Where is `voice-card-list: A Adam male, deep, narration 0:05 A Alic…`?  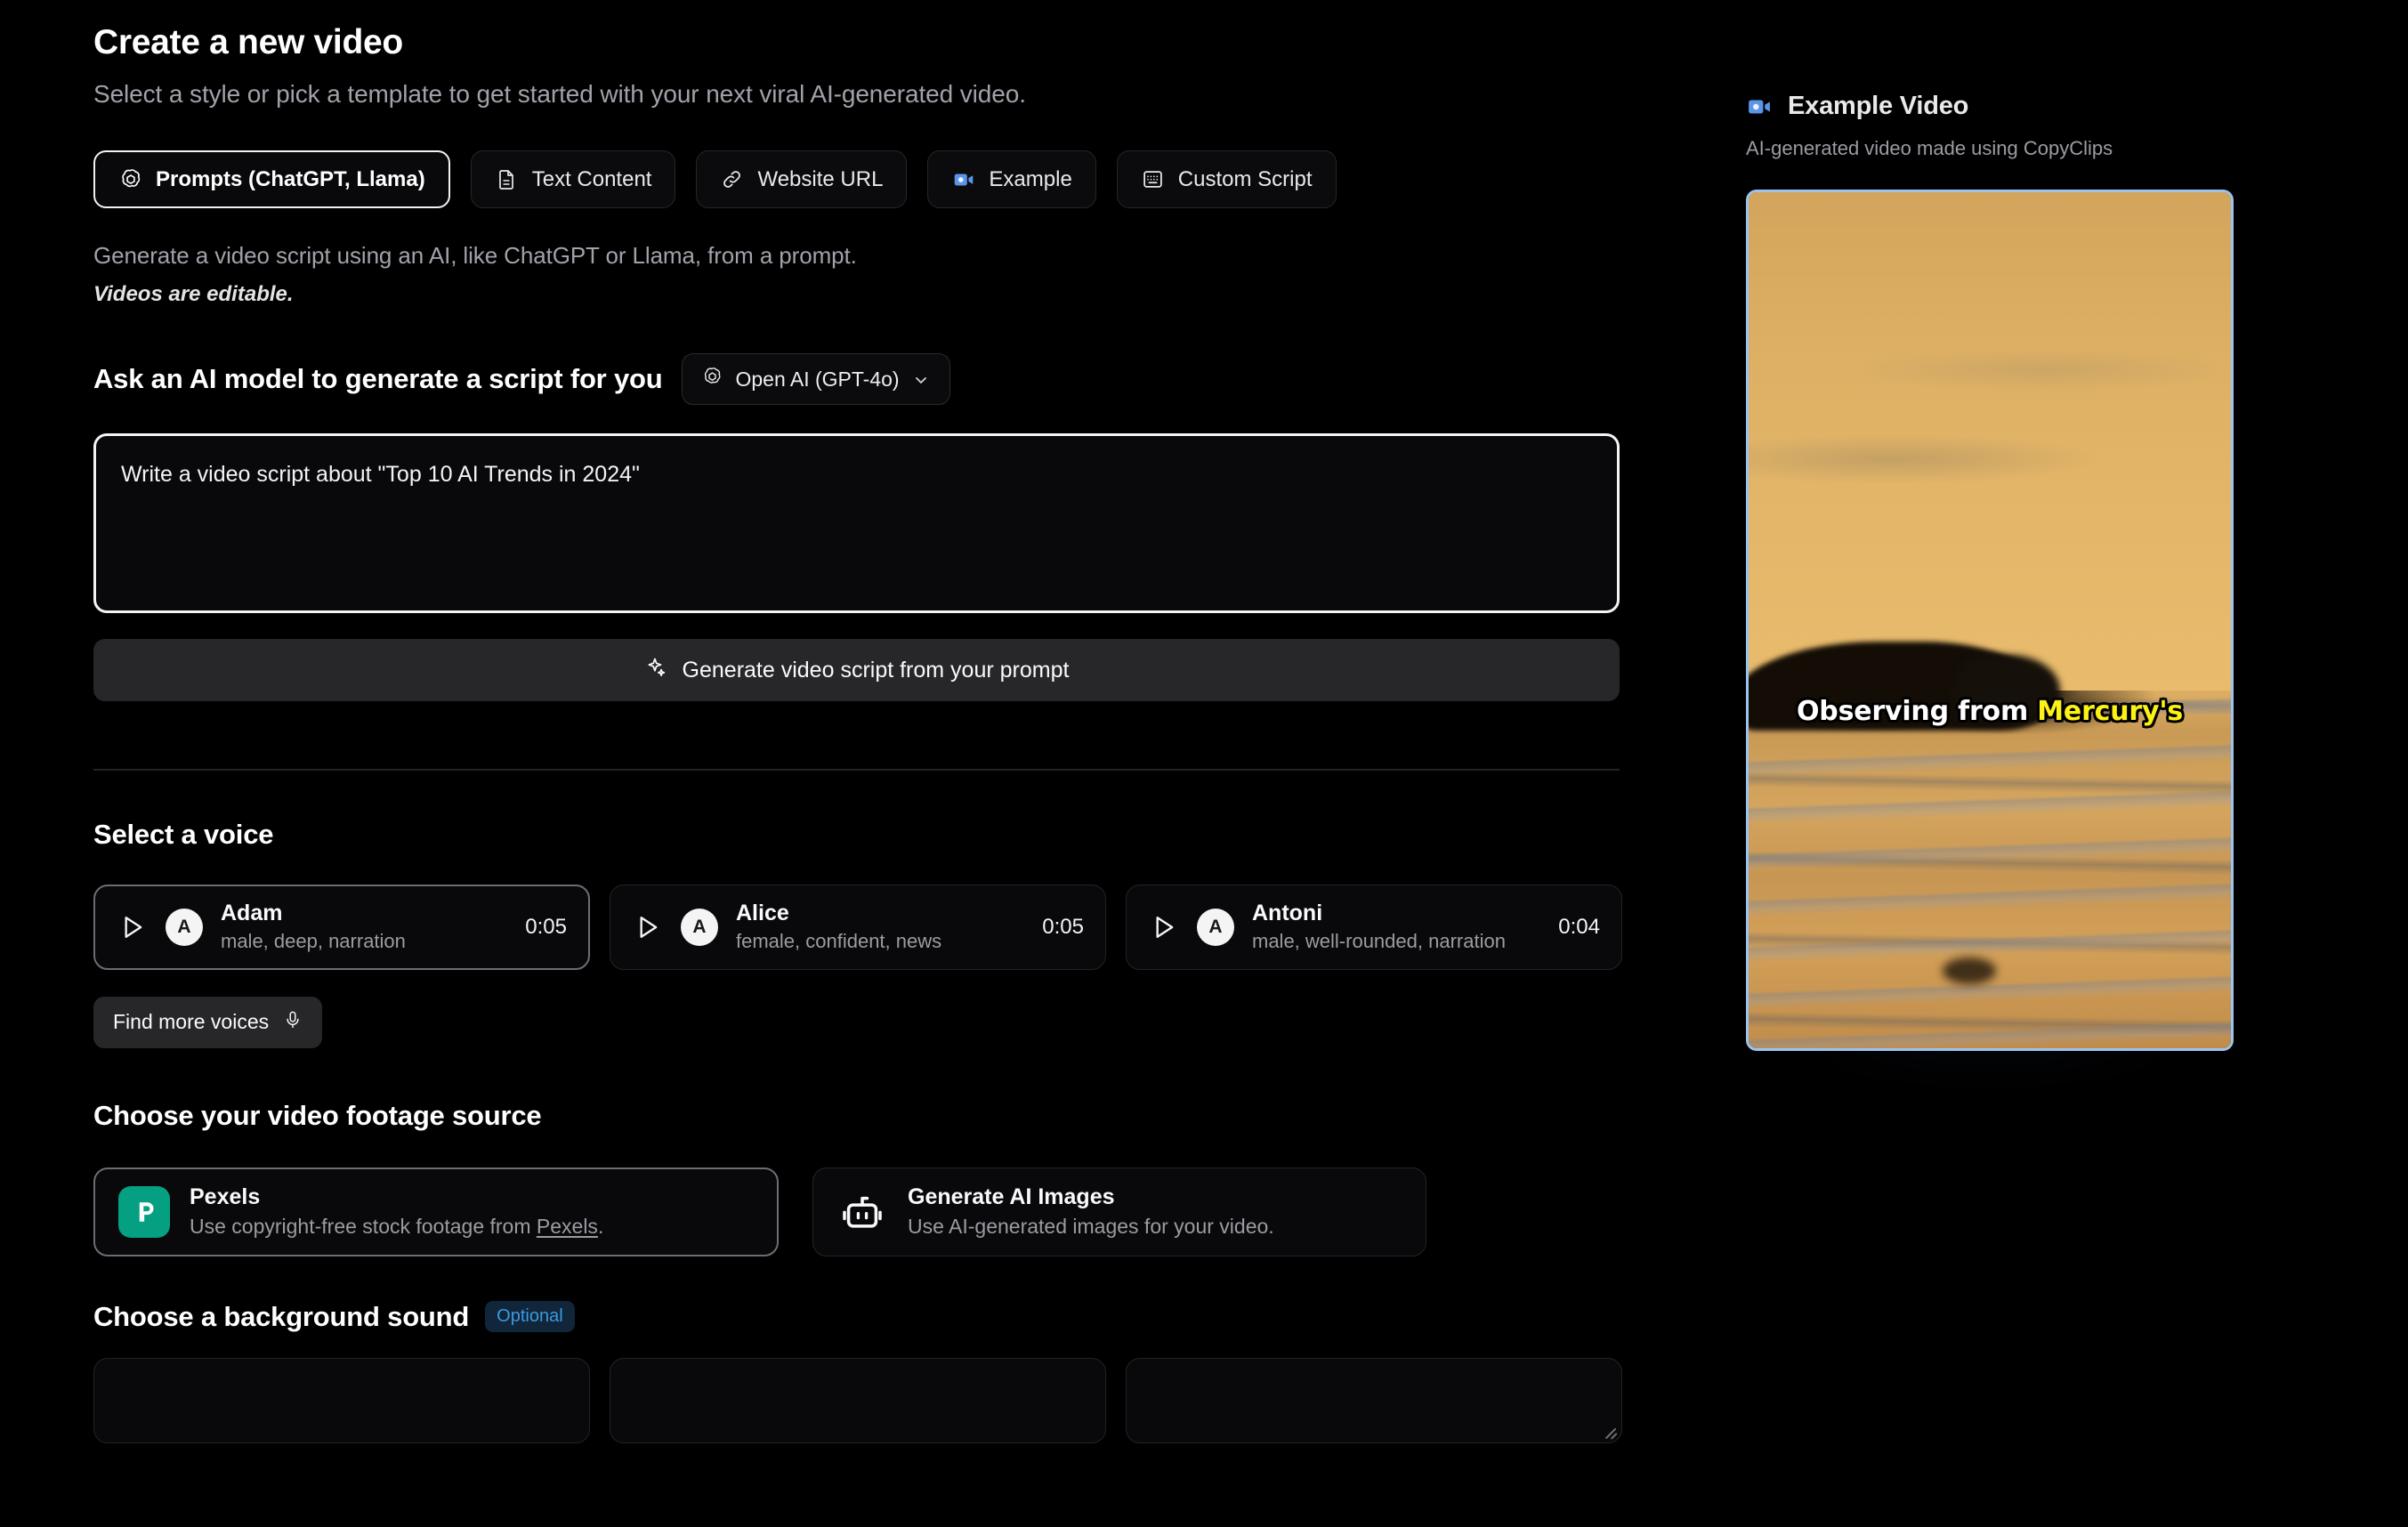
voice-card-list: A Adam male, deep, narration 0:05 A Alic… is located at coordinates (859, 927).